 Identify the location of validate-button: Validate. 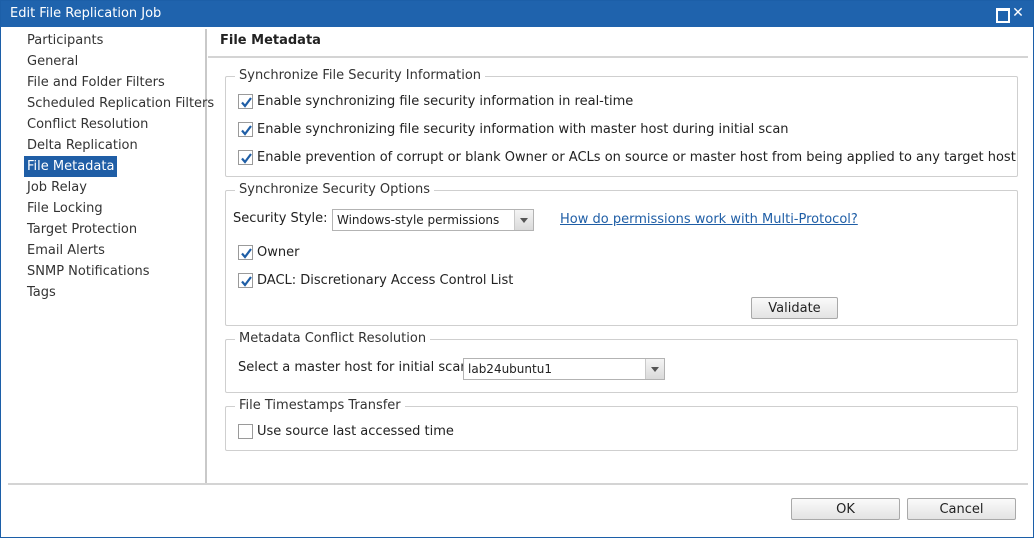
(794, 308).